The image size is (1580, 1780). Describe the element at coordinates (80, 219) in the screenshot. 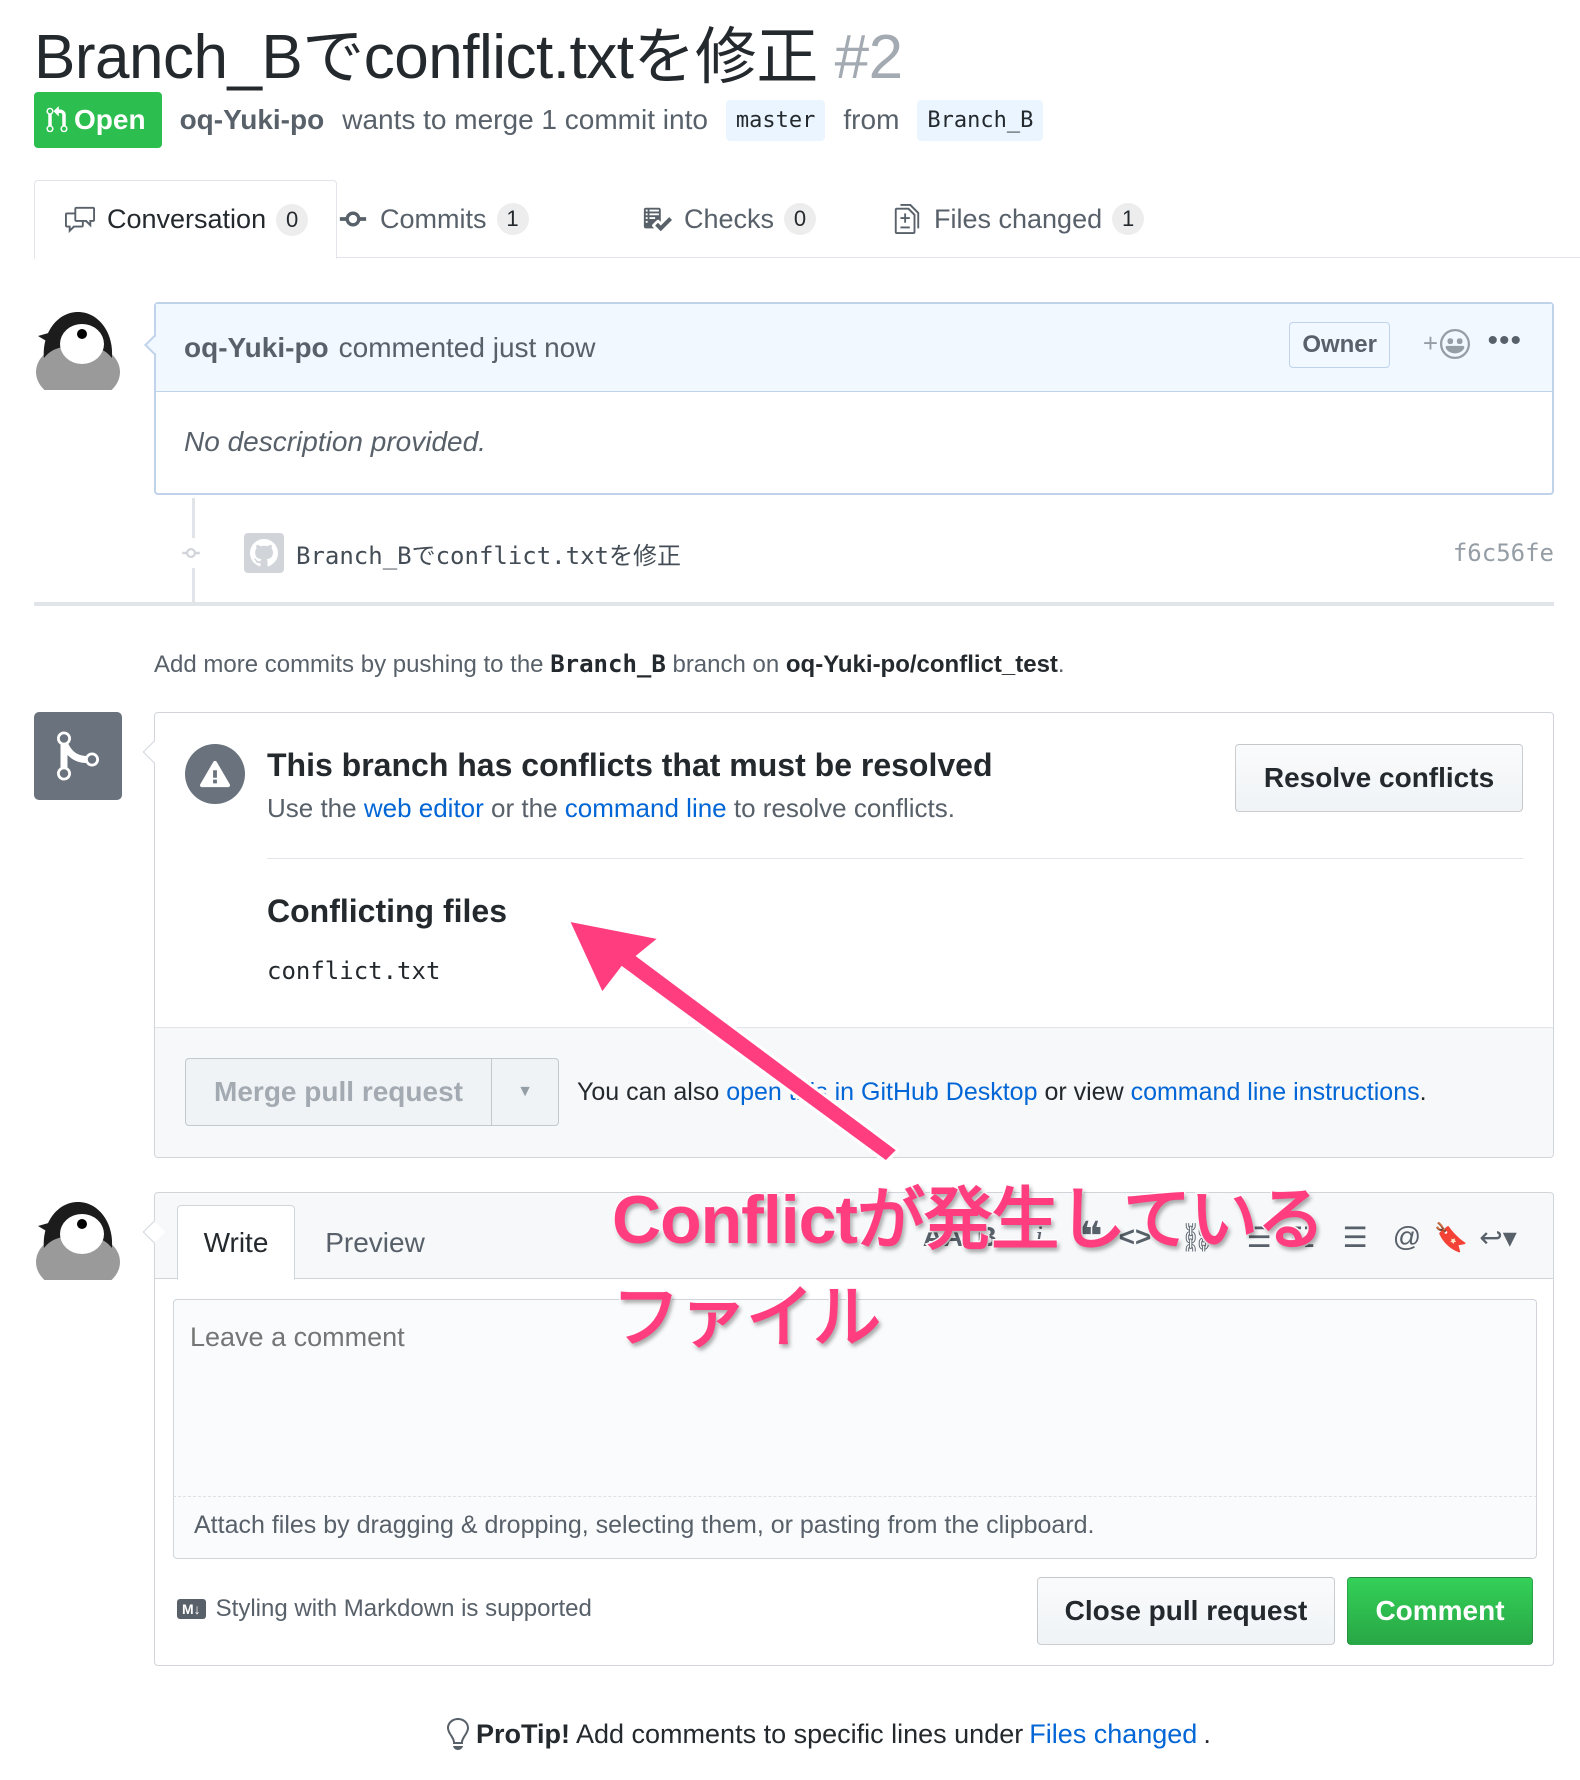

I see `comment-discussion-icon` at that location.